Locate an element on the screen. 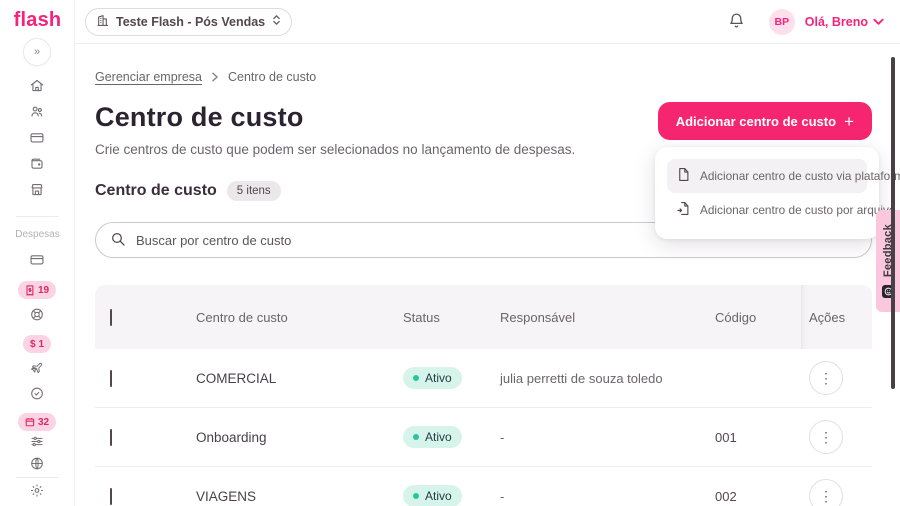 The image size is (900, 506). company-selector: Teste Flash - Pós Vendas is located at coordinates (189, 21).